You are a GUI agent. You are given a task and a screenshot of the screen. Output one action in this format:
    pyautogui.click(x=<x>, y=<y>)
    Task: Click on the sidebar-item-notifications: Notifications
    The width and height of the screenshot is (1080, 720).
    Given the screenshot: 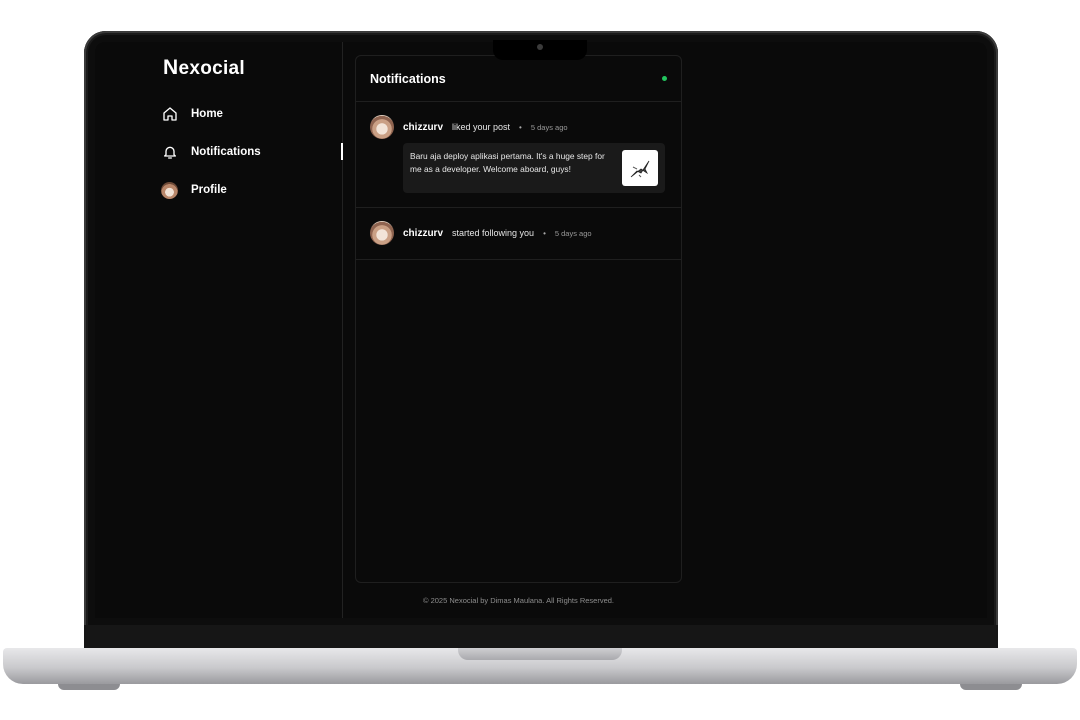 What is the action you would take?
    pyautogui.click(x=211, y=152)
    